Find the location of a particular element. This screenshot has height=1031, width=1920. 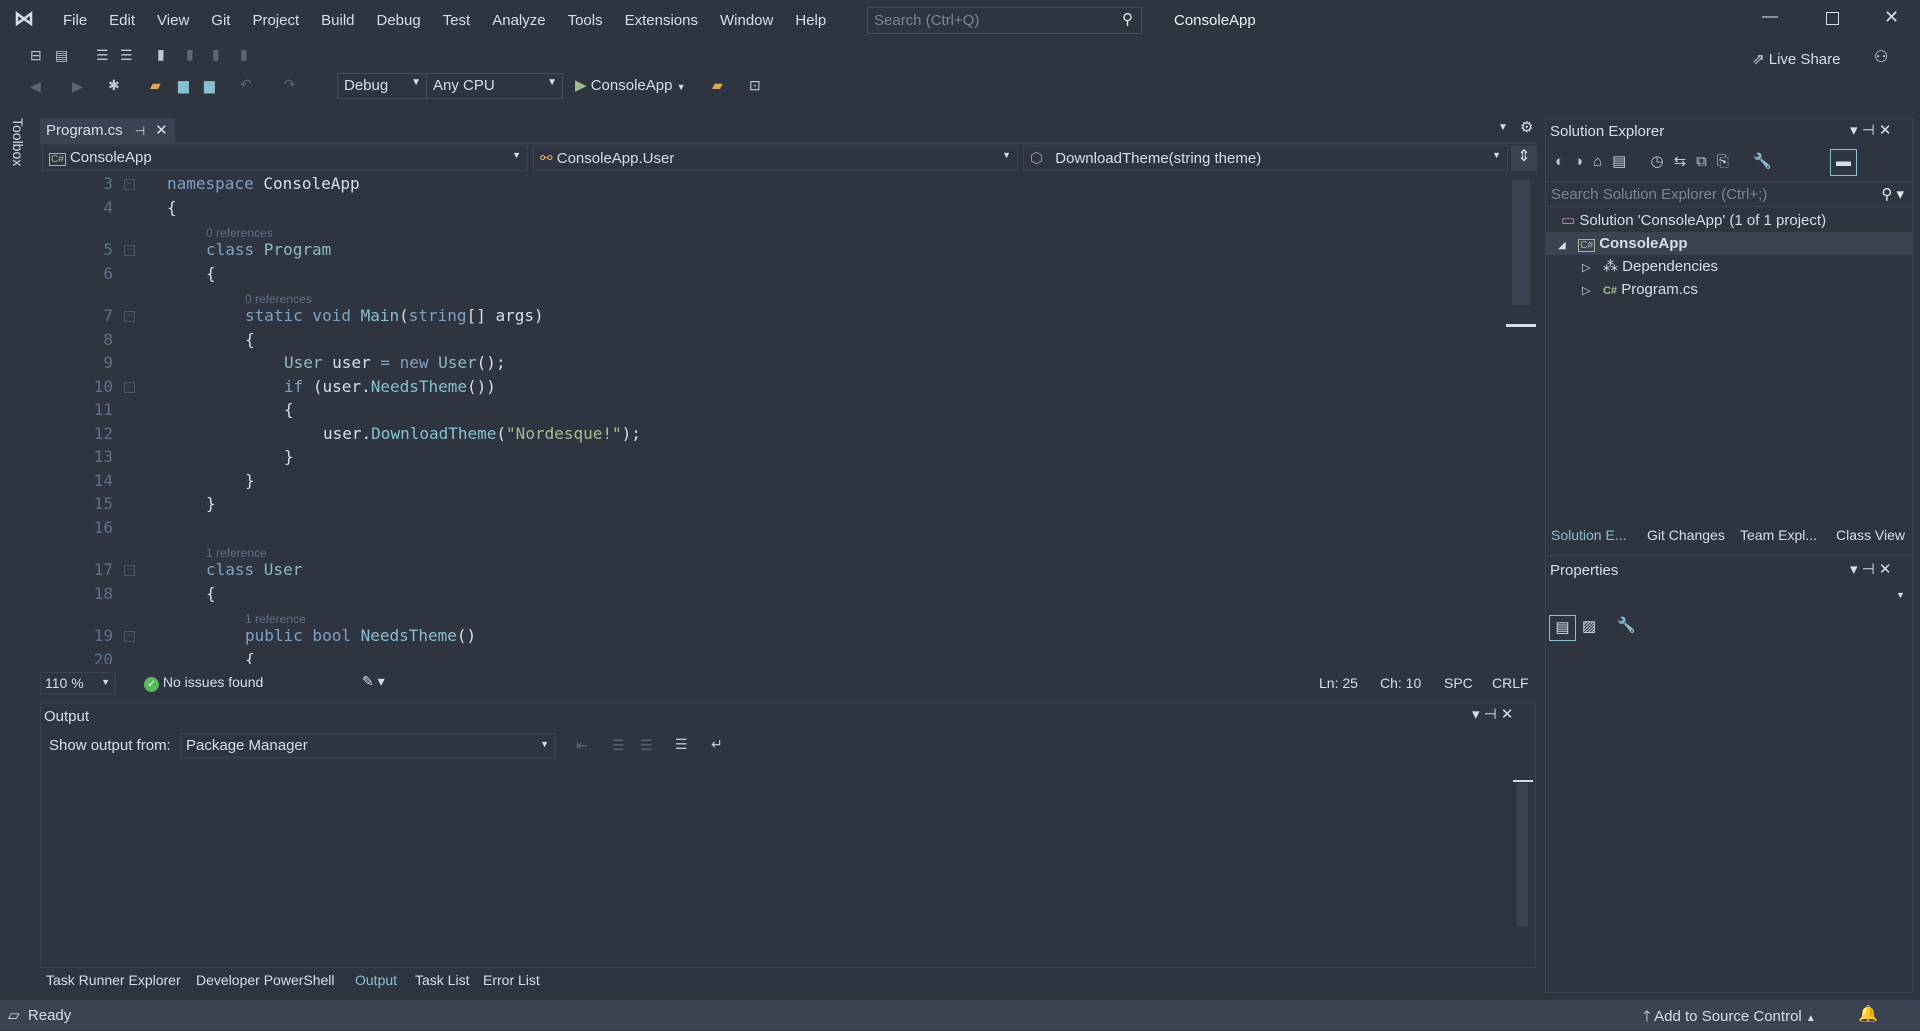

solution-tab-3: Class View is located at coordinates (1870, 535).